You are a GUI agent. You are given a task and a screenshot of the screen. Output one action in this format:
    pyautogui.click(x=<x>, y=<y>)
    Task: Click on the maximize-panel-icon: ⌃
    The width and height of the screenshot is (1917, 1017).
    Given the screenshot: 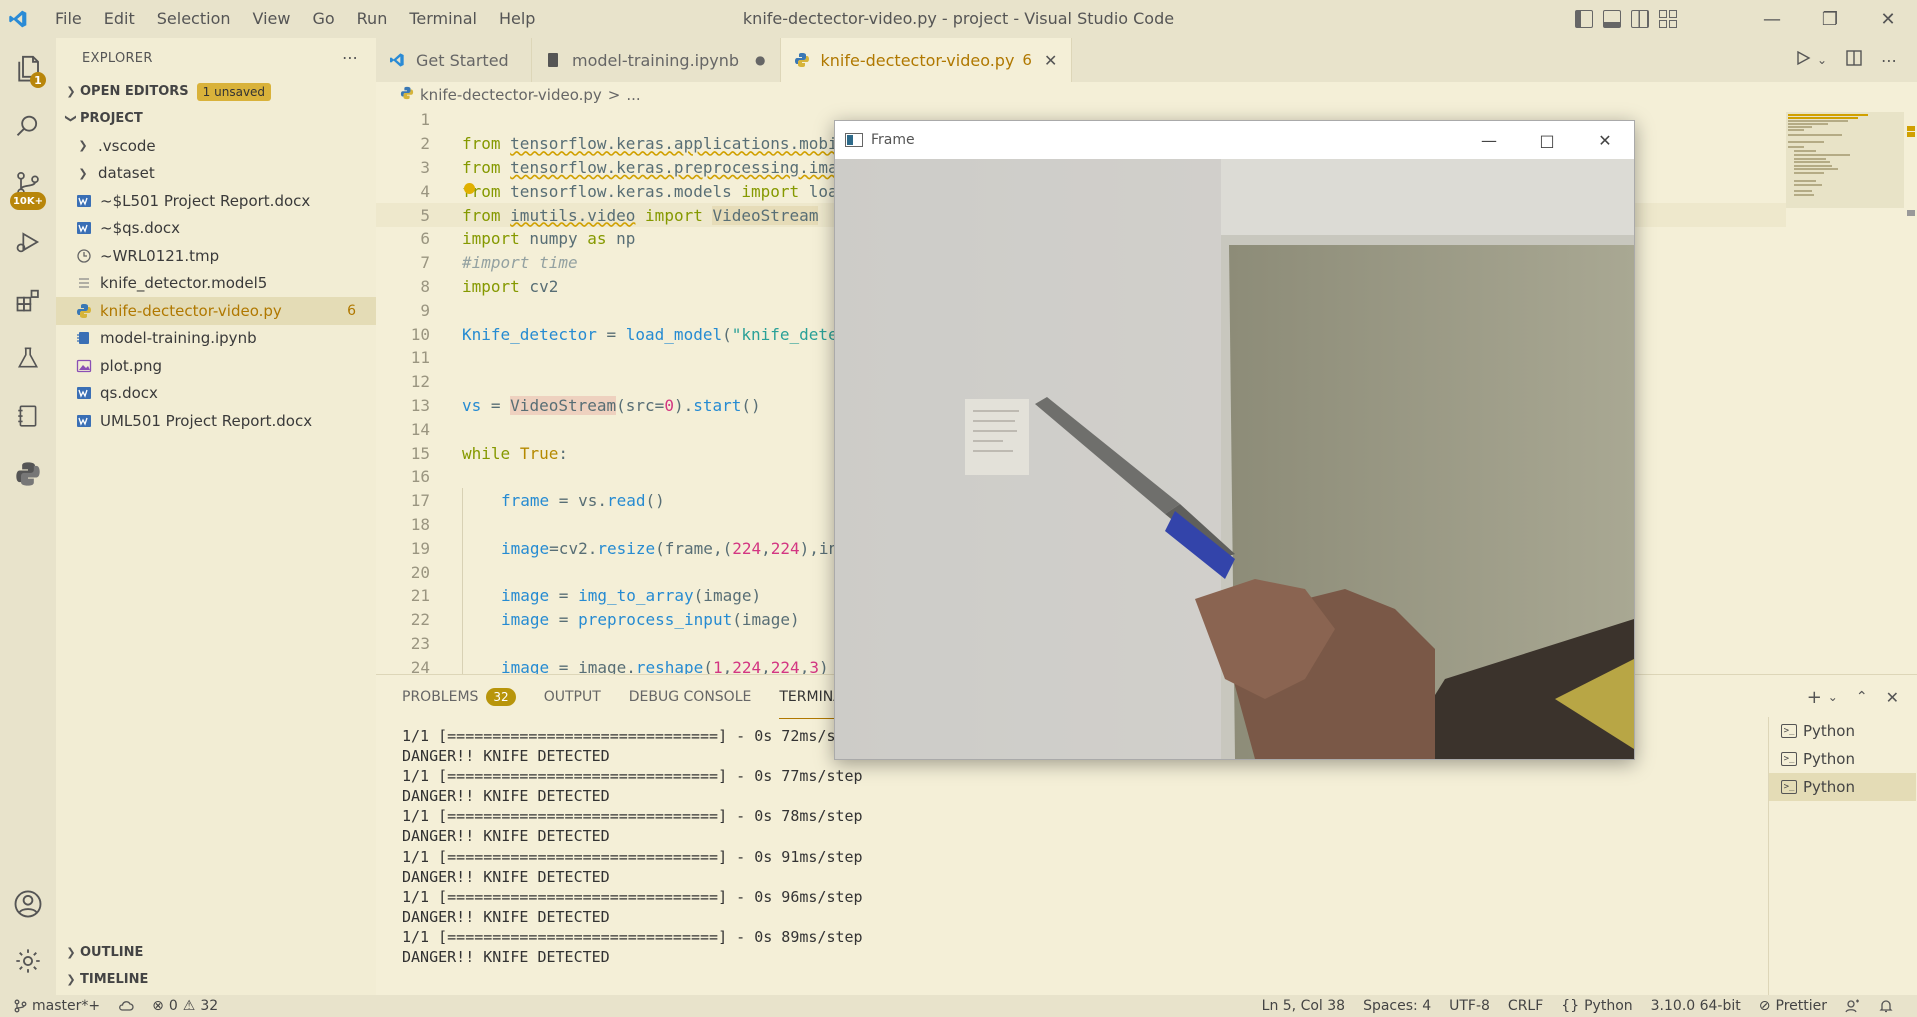 What is the action you would take?
    pyautogui.click(x=1862, y=697)
    